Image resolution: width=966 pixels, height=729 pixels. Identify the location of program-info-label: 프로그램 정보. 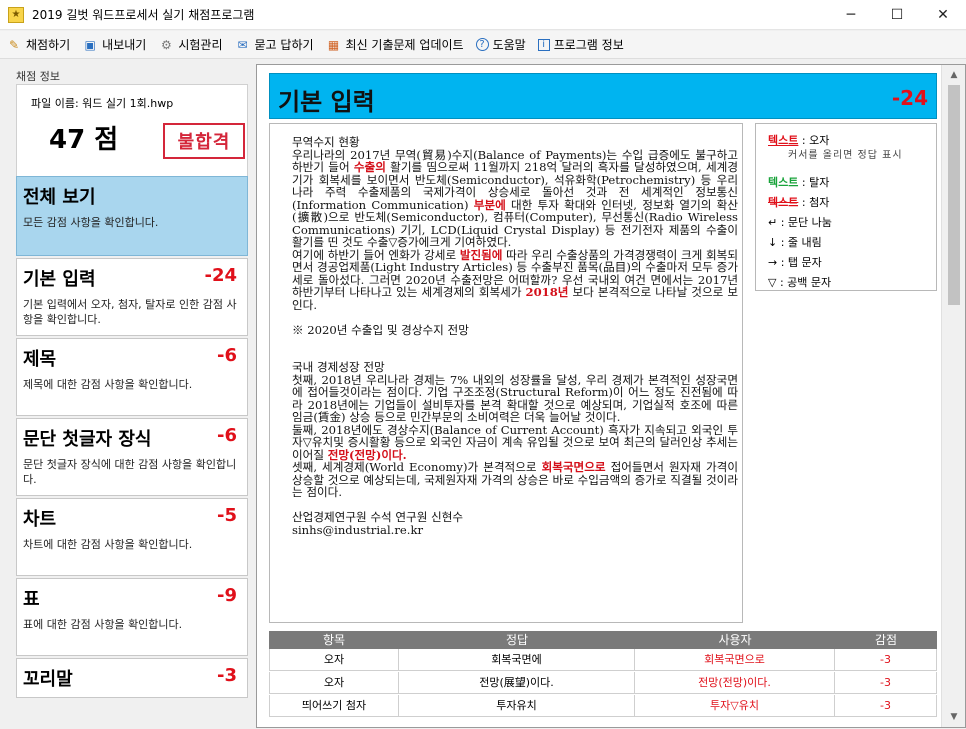
(588, 45).